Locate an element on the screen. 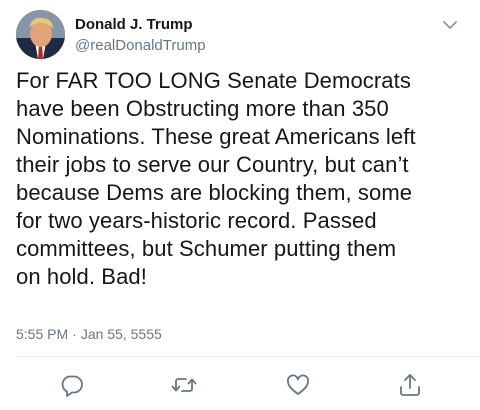  handle: @realDonaldTrump is located at coordinates (140, 46).